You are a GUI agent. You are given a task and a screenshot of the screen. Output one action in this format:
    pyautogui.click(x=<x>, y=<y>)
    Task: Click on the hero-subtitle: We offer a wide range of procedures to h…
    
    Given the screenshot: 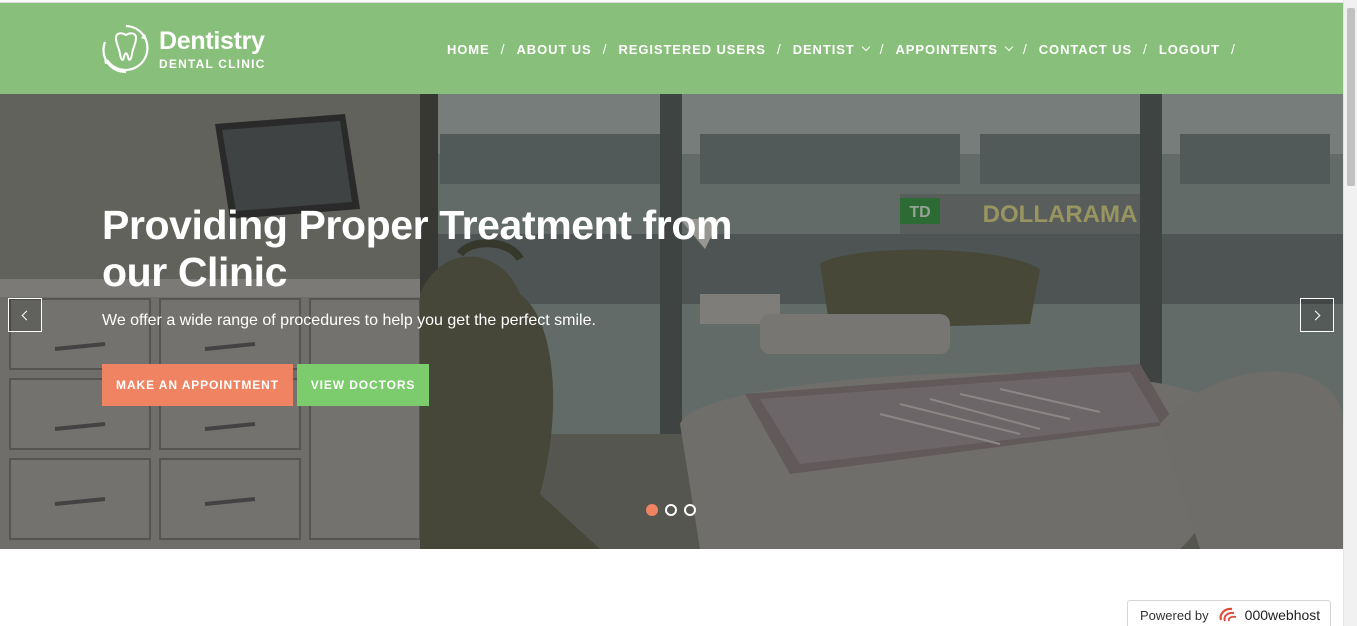 What is the action you would take?
    pyautogui.click(x=349, y=320)
    